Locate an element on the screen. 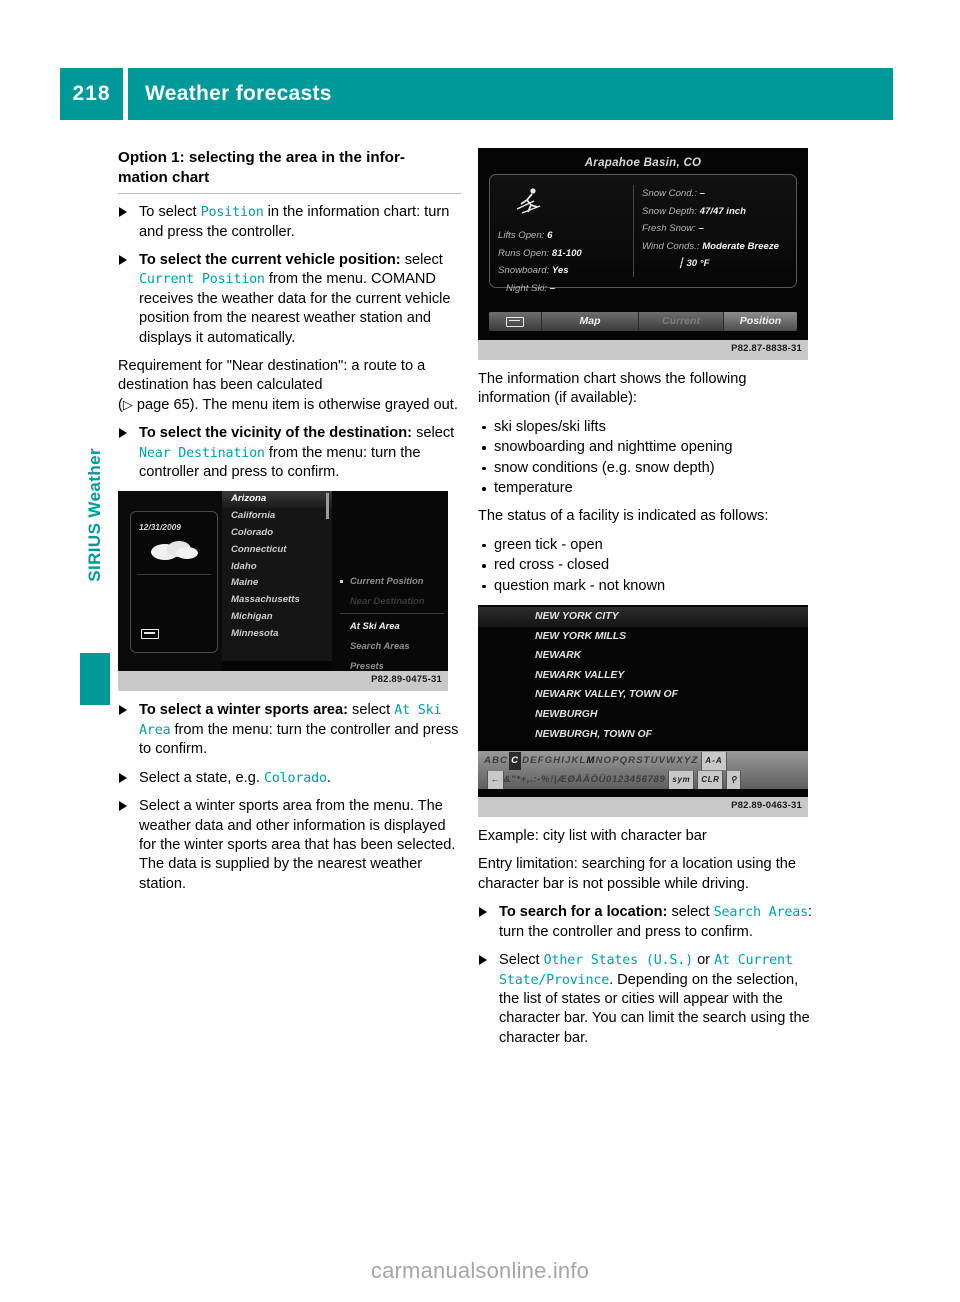 The width and height of the screenshot is (960, 1302). info-value: – is located at coordinates (702, 193).